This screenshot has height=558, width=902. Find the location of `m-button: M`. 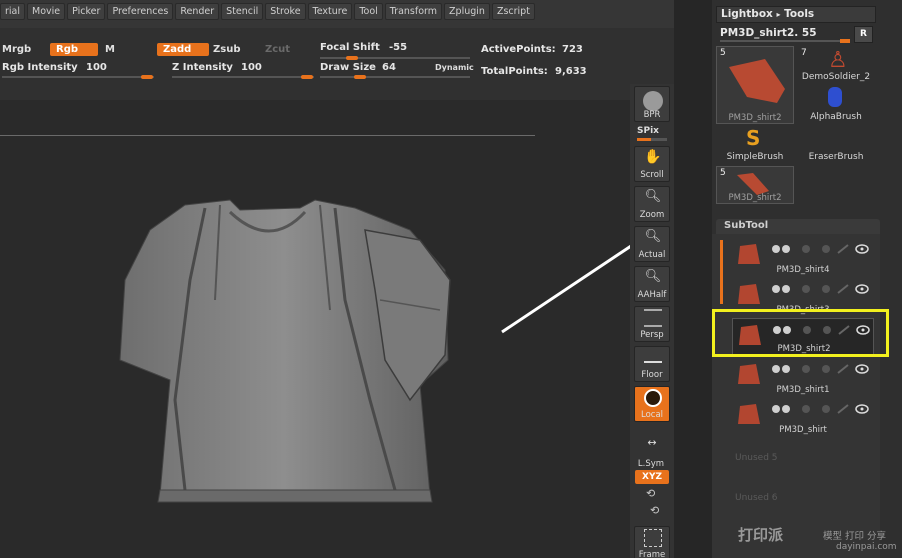

m-button: M is located at coordinates (110, 49).